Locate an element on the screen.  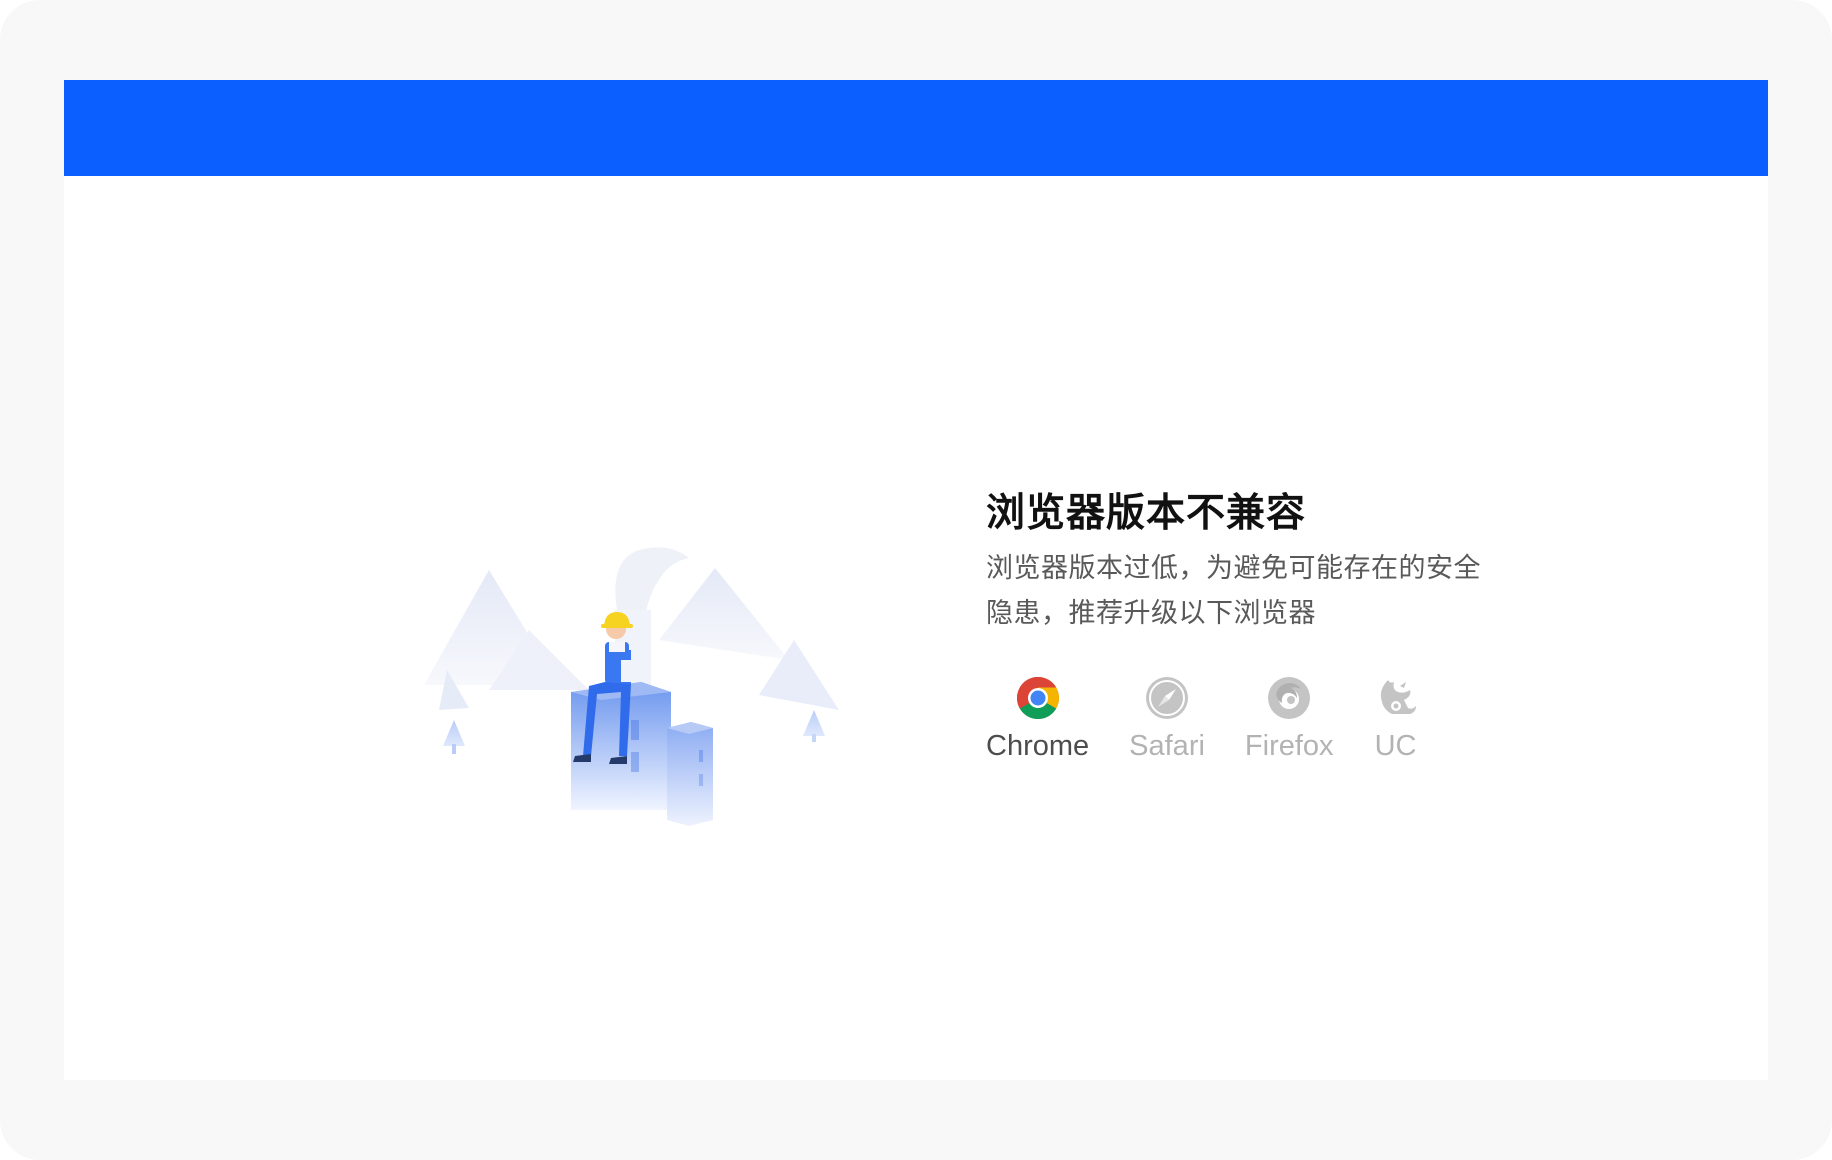
worker-on-building-illustration is located at coordinates (609, 660).